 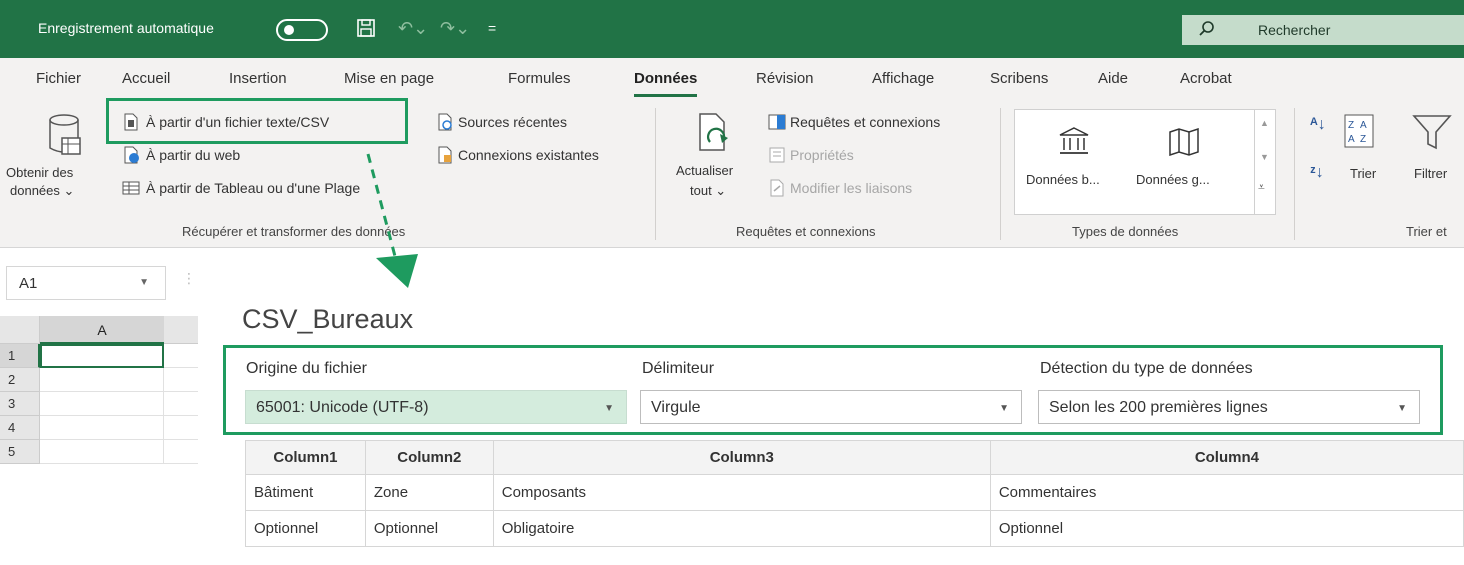 I want to click on delimiter-value: Virgule, so click(x=676, y=407).